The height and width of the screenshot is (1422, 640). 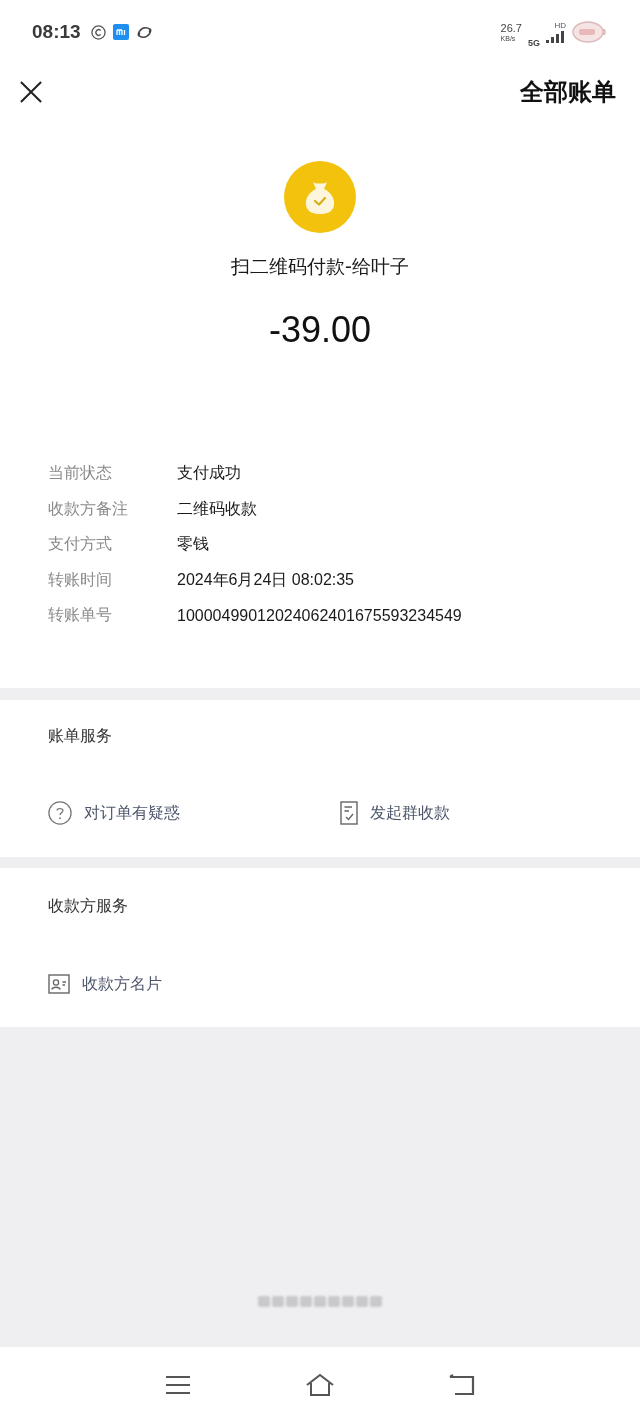 What do you see at coordinates (462, 1384) in the screenshot?
I see `back-icon` at bounding box center [462, 1384].